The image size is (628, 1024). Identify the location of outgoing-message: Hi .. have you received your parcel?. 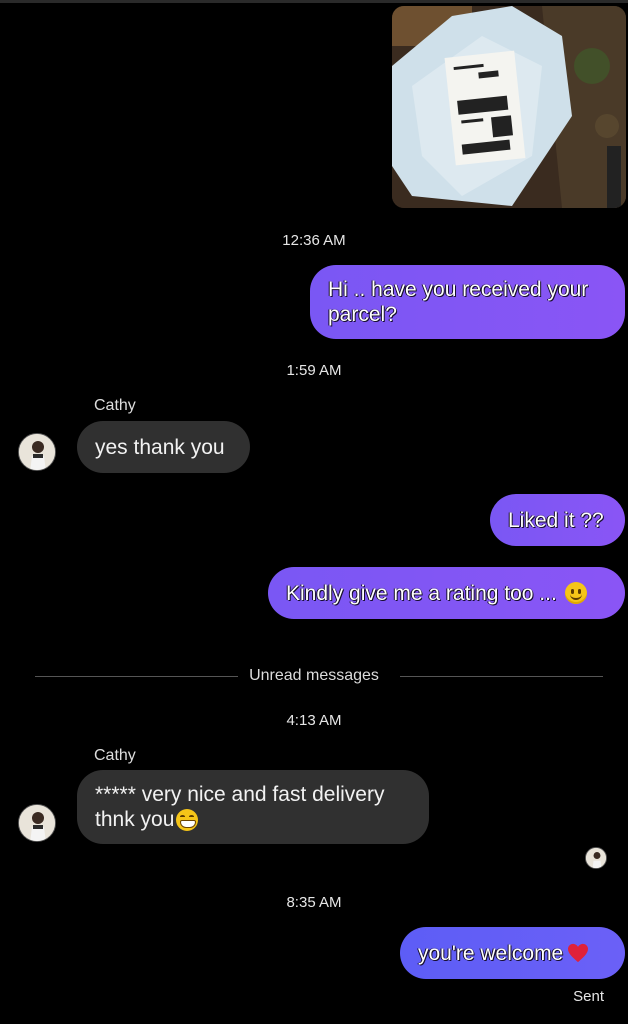
(467, 302).